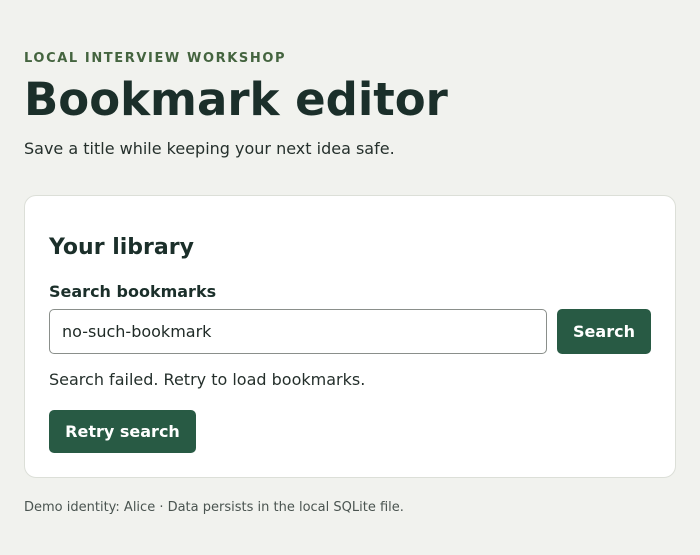 Image resolution: width=700 pixels, height=555 pixels. What do you see at coordinates (155, 58) in the screenshot?
I see `eyebrow-label: LOCAL INTERVIEW WORKSHOP` at bounding box center [155, 58].